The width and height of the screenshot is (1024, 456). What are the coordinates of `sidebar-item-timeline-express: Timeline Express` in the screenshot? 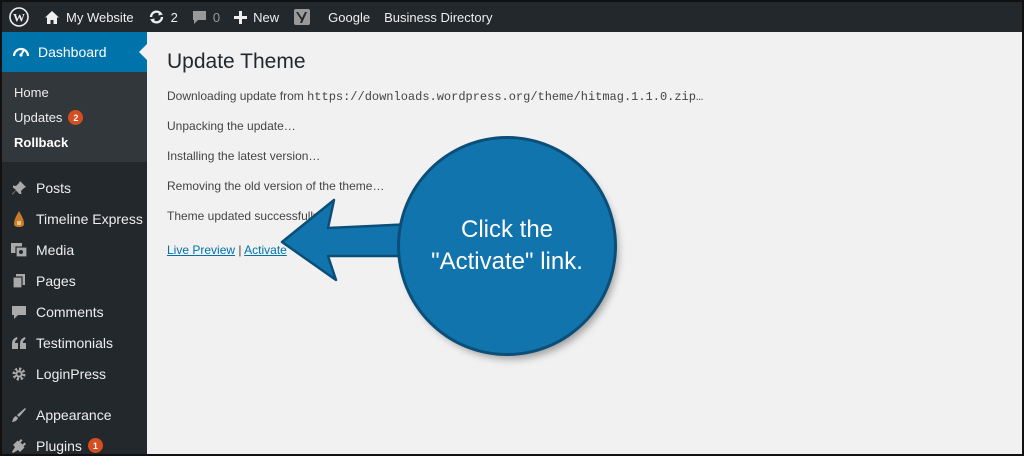 It's located at (74, 218).